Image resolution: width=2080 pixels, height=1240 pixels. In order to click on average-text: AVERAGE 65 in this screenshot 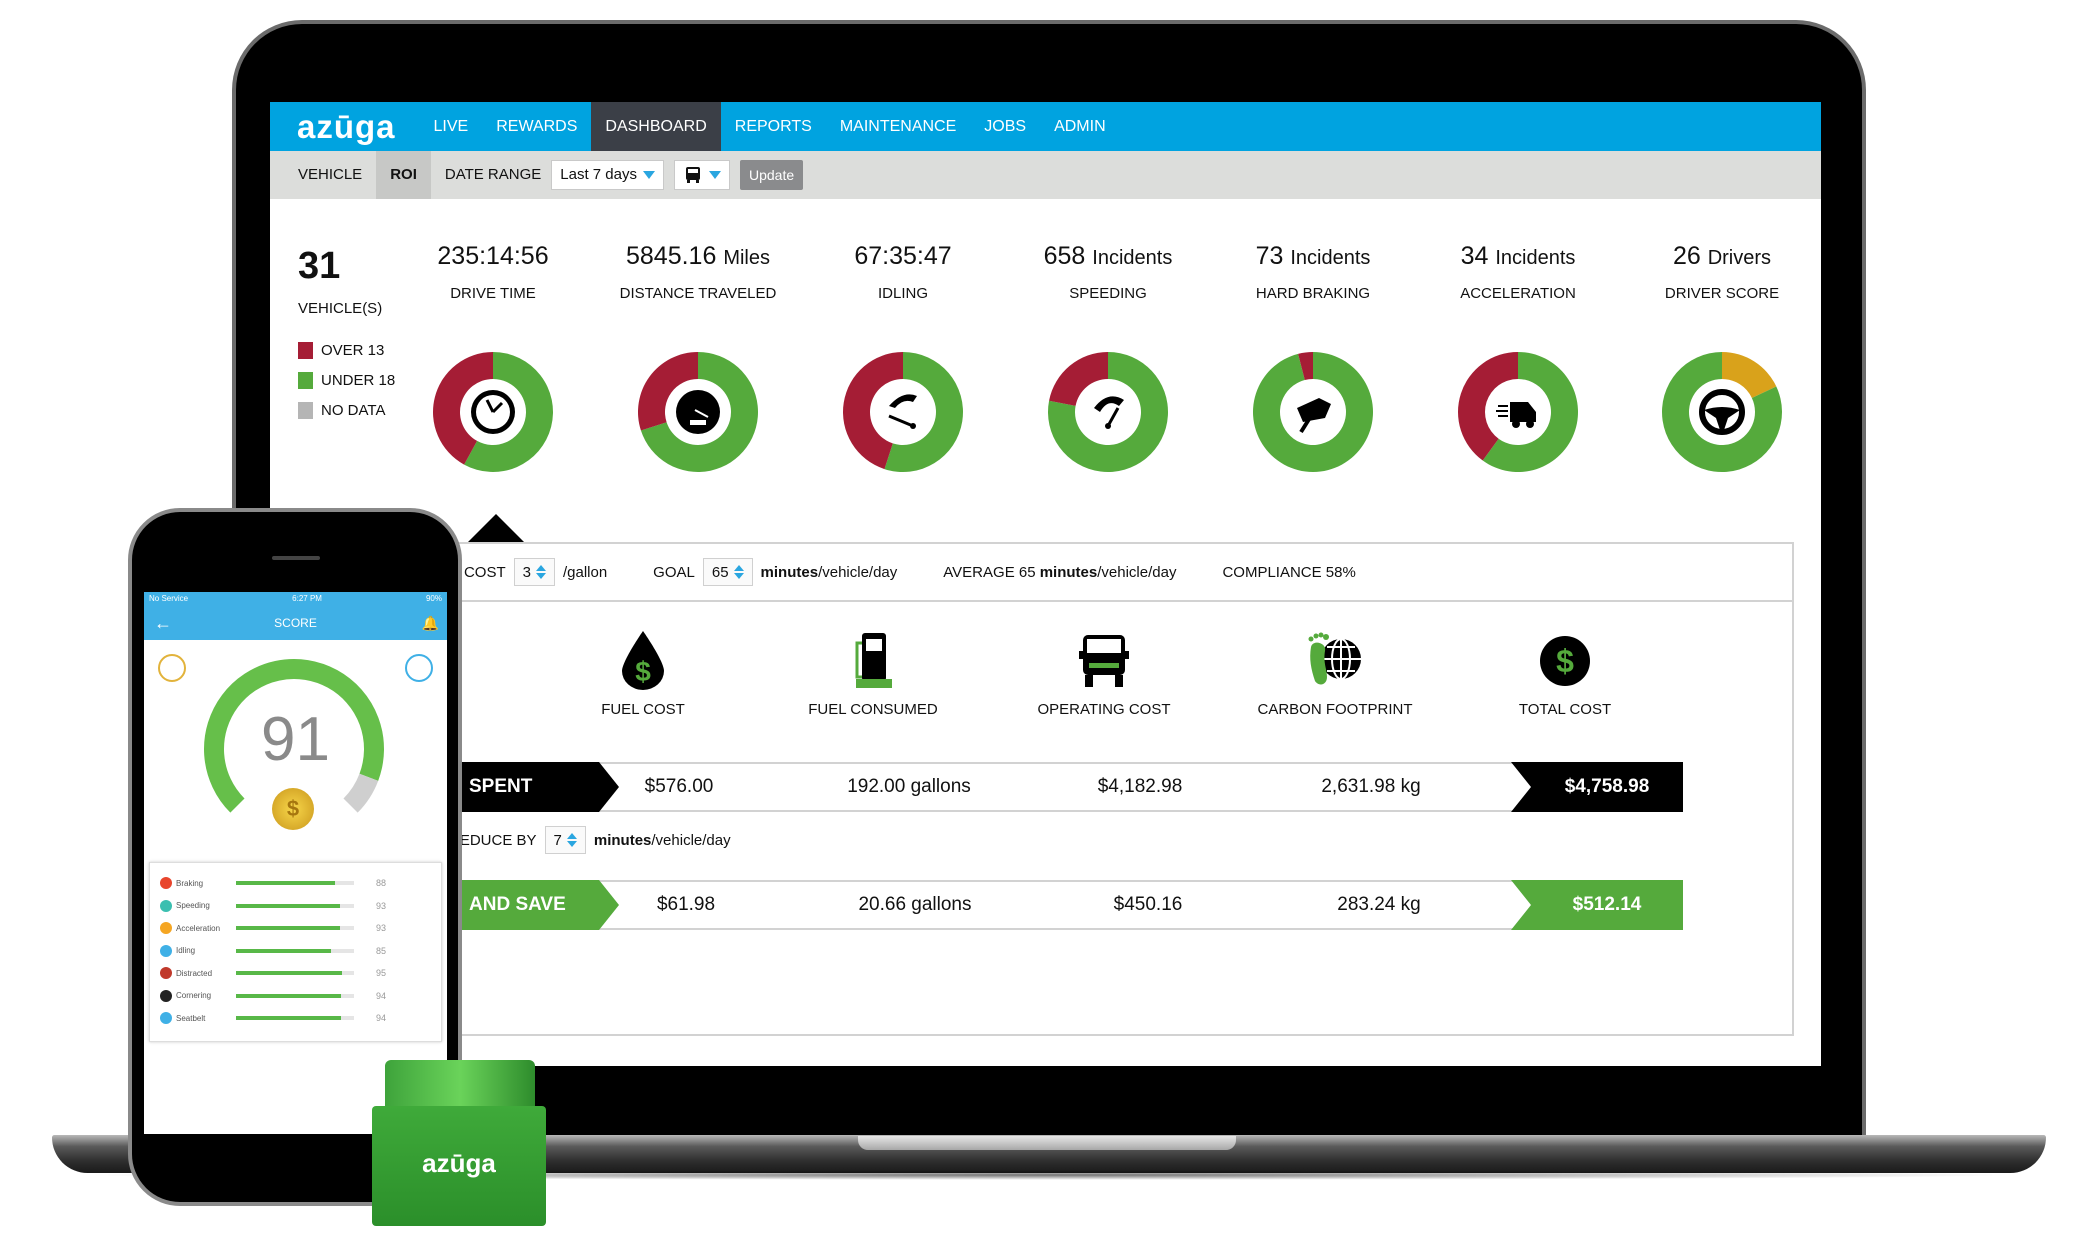, I will do `click(989, 572)`.